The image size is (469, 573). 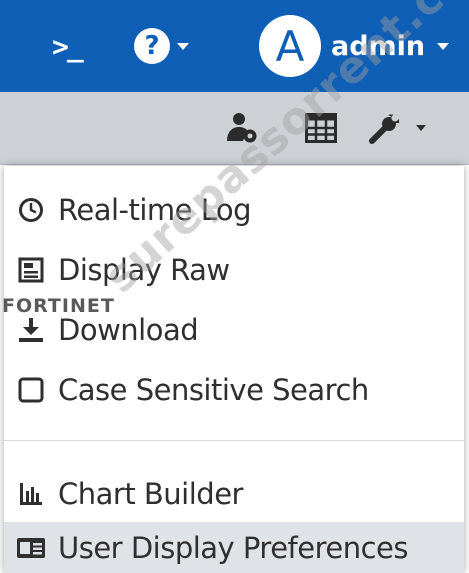 What do you see at coordinates (31, 494) in the screenshot?
I see `chart-icon` at bounding box center [31, 494].